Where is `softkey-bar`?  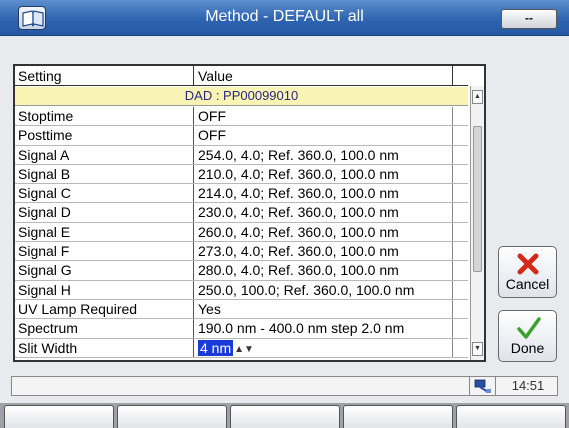 softkey-bar is located at coordinates (284, 415).